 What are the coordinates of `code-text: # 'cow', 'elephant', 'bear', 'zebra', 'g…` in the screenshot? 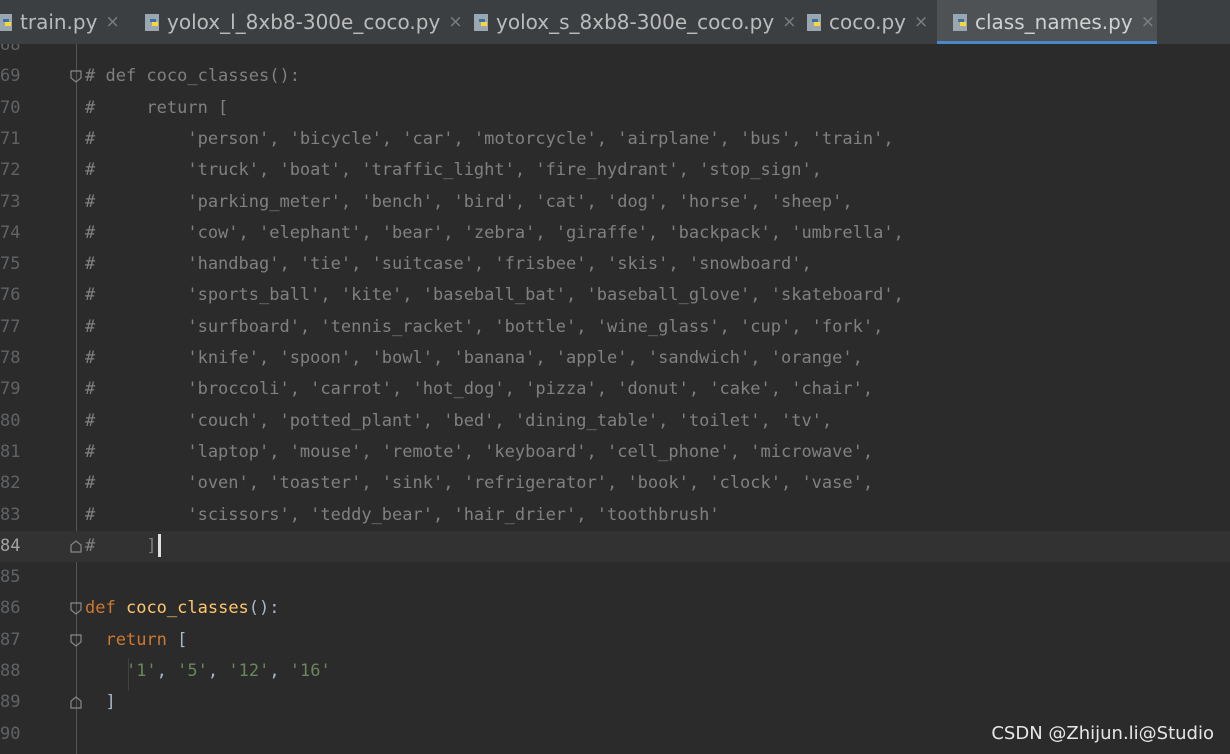 It's located at (494, 232).